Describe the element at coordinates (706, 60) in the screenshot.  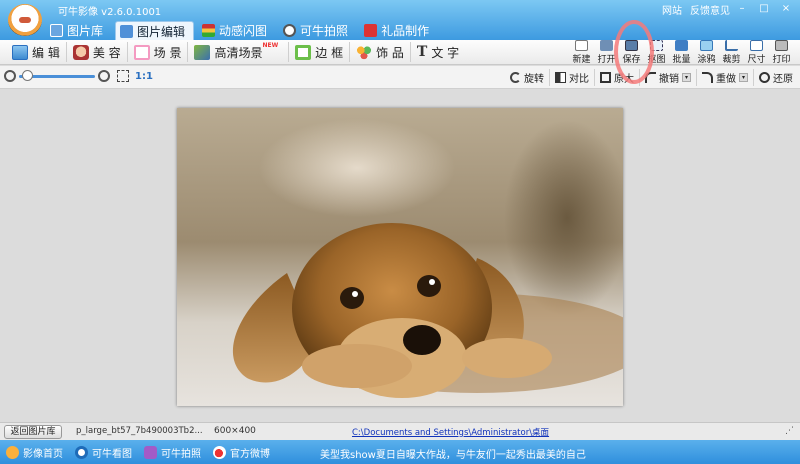
I see `tool-label: 涂鸦` at that location.